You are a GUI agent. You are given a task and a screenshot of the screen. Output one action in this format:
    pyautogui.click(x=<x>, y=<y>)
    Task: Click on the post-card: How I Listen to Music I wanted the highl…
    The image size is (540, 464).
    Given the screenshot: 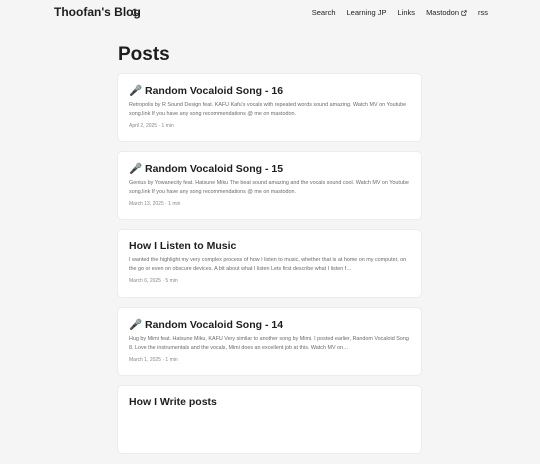 What is the action you would take?
    pyautogui.click(x=269, y=263)
    